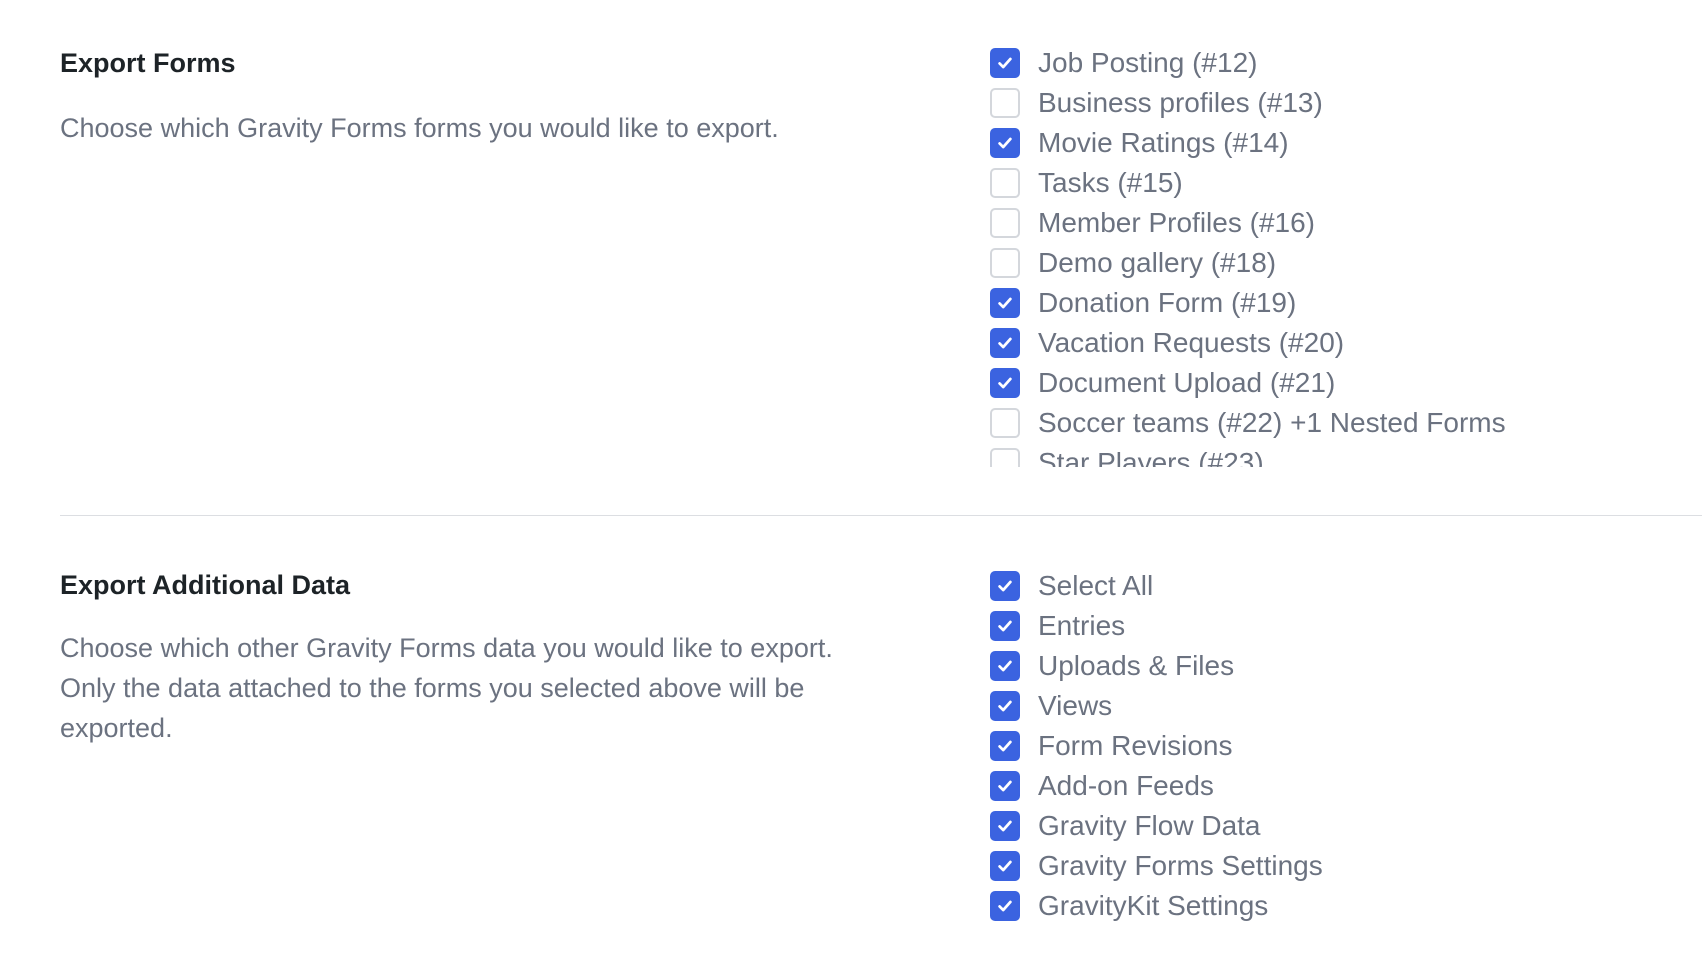 The height and width of the screenshot is (974, 1702). I want to click on export-additional-title: Export Additional Data, so click(205, 585).